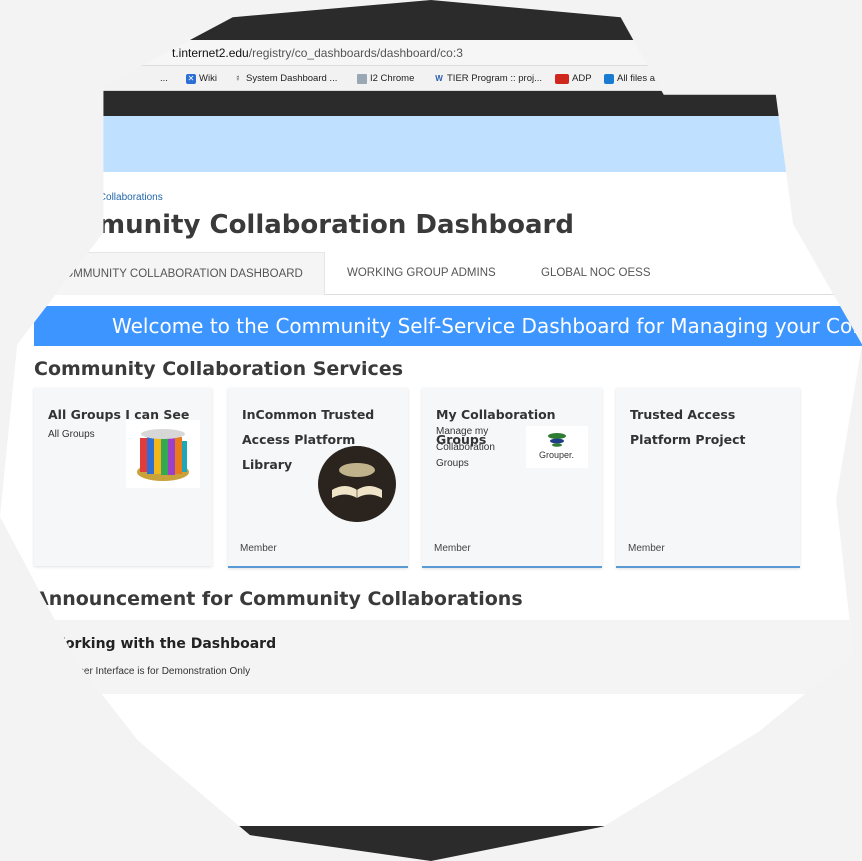 This screenshot has width=862, height=861. I want to click on service-card-trusted-access-platform: Trusted Access Platform Project Member, so click(708, 478).